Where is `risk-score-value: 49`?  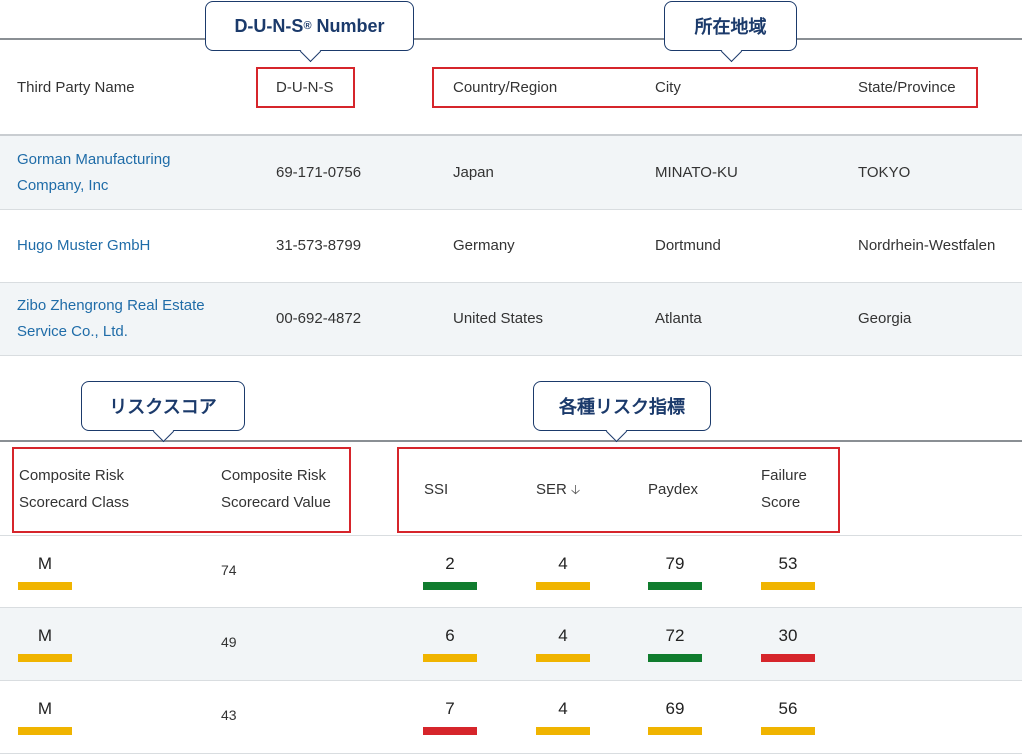 risk-score-value: 49 is located at coordinates (229, 642).